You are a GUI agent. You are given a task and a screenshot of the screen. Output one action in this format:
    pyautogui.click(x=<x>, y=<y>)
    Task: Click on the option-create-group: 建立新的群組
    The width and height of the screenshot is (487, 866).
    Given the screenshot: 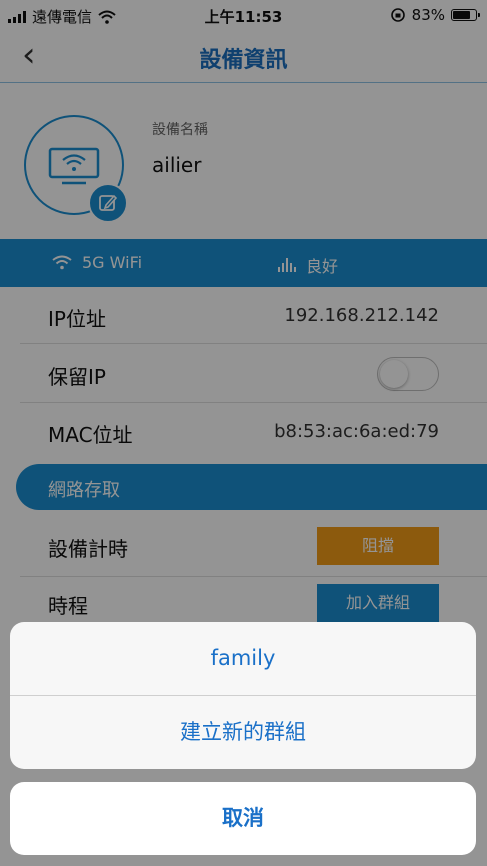 What is the action you would take?
    pyautogui.click(x=243, y=732)
    